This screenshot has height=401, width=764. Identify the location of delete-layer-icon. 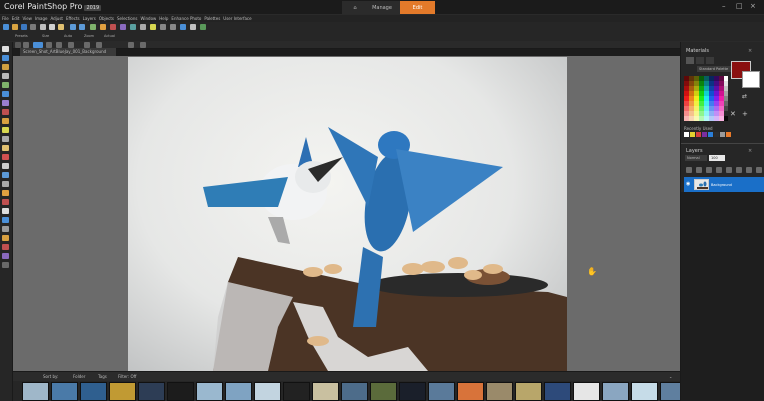
(759, 170).